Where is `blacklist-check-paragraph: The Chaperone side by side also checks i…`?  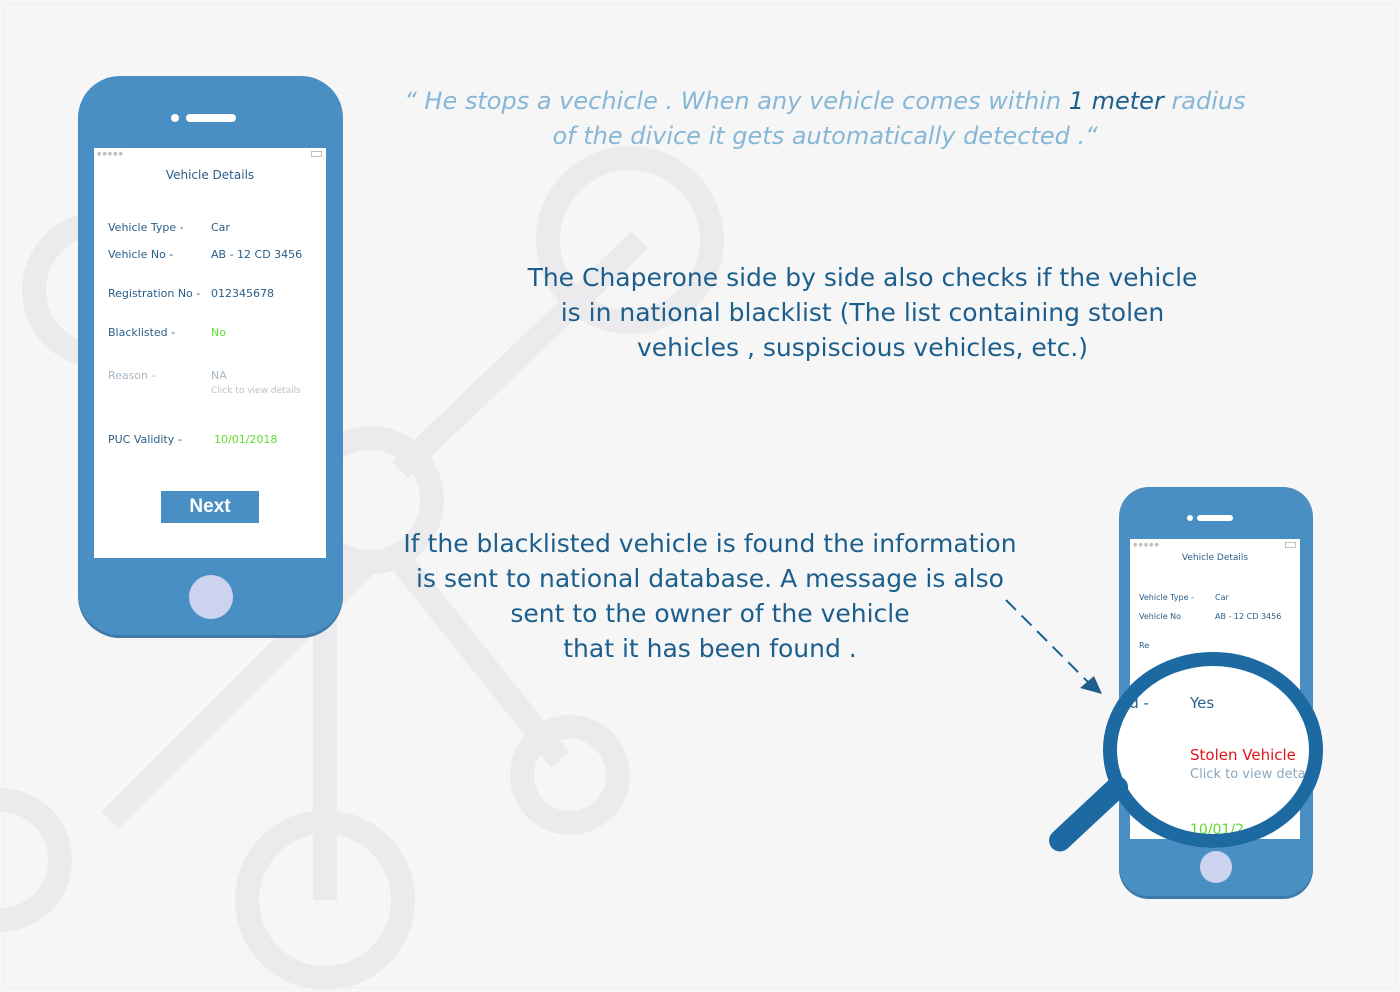
blacklist-check-paragraph: The Chaperone side by side also checks i… is located at coordinates (862, 312).